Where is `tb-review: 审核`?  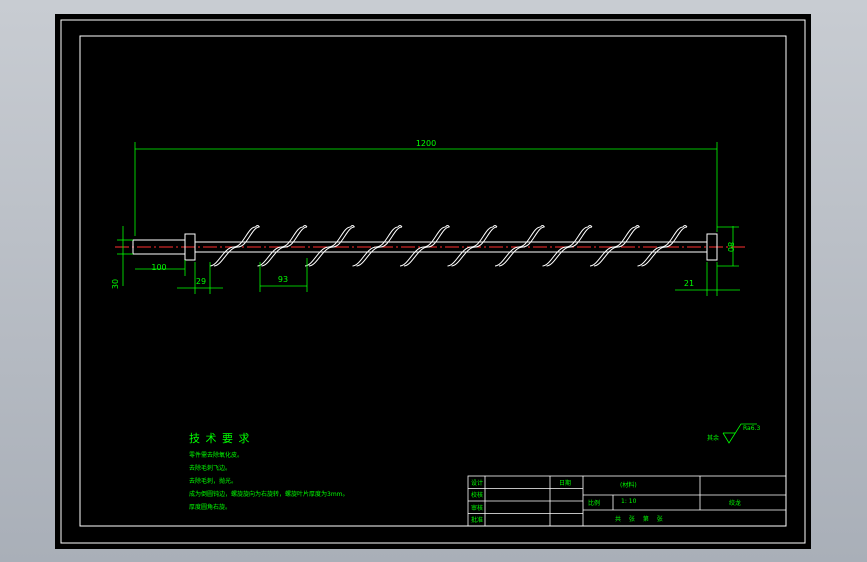
tb-review: 审核 is located at coordinates (477, 508).